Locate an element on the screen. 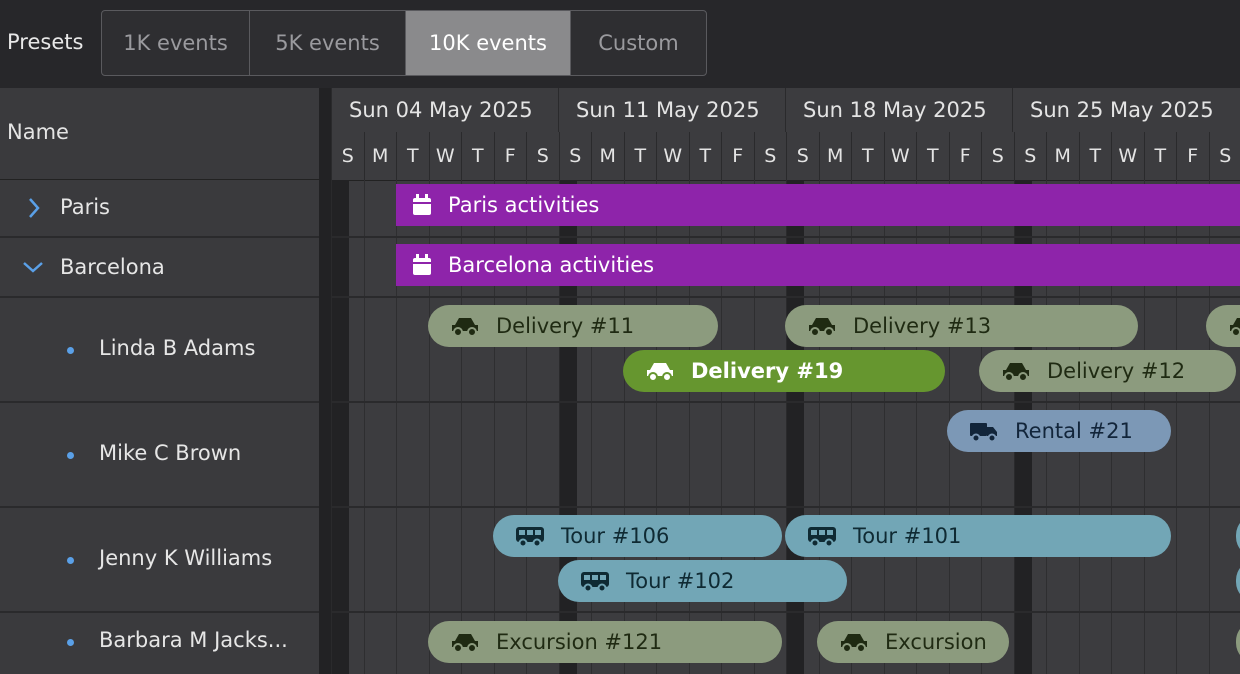 The height and width of the screenshot is (674, 1240). tree-row-jenny: Jenny K Williams is located at coordinates (159, 560).